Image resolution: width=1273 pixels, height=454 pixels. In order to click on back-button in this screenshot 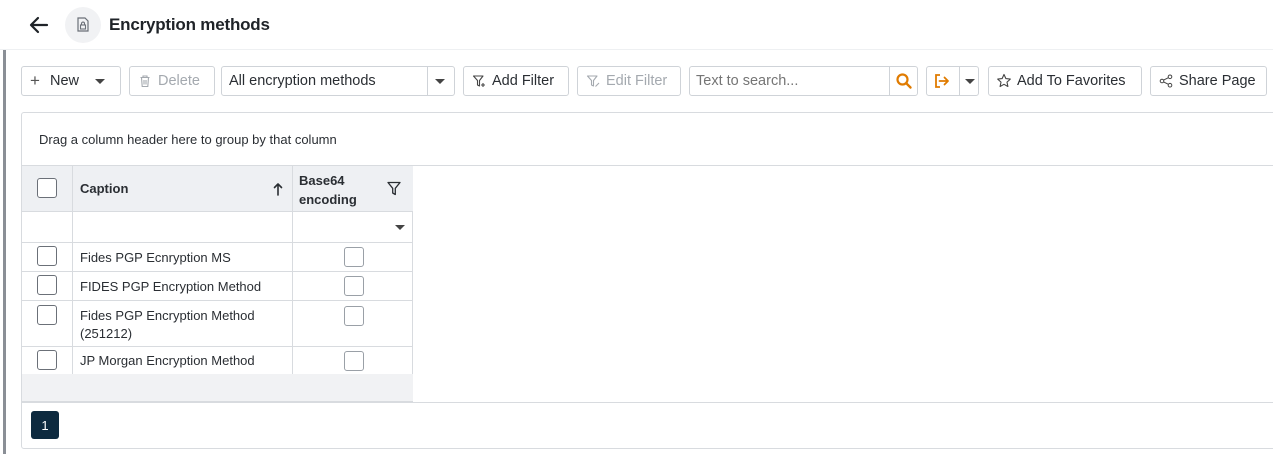, I will do `click(39, 25)`.